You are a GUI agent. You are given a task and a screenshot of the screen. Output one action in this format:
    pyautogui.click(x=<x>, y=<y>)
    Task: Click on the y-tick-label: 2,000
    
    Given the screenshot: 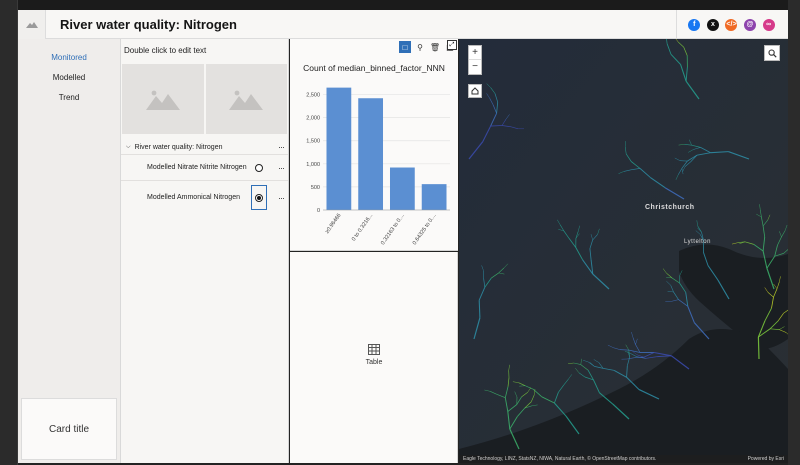 What is the action you would take?
    pyautogui.click(x=313, y=119)
    